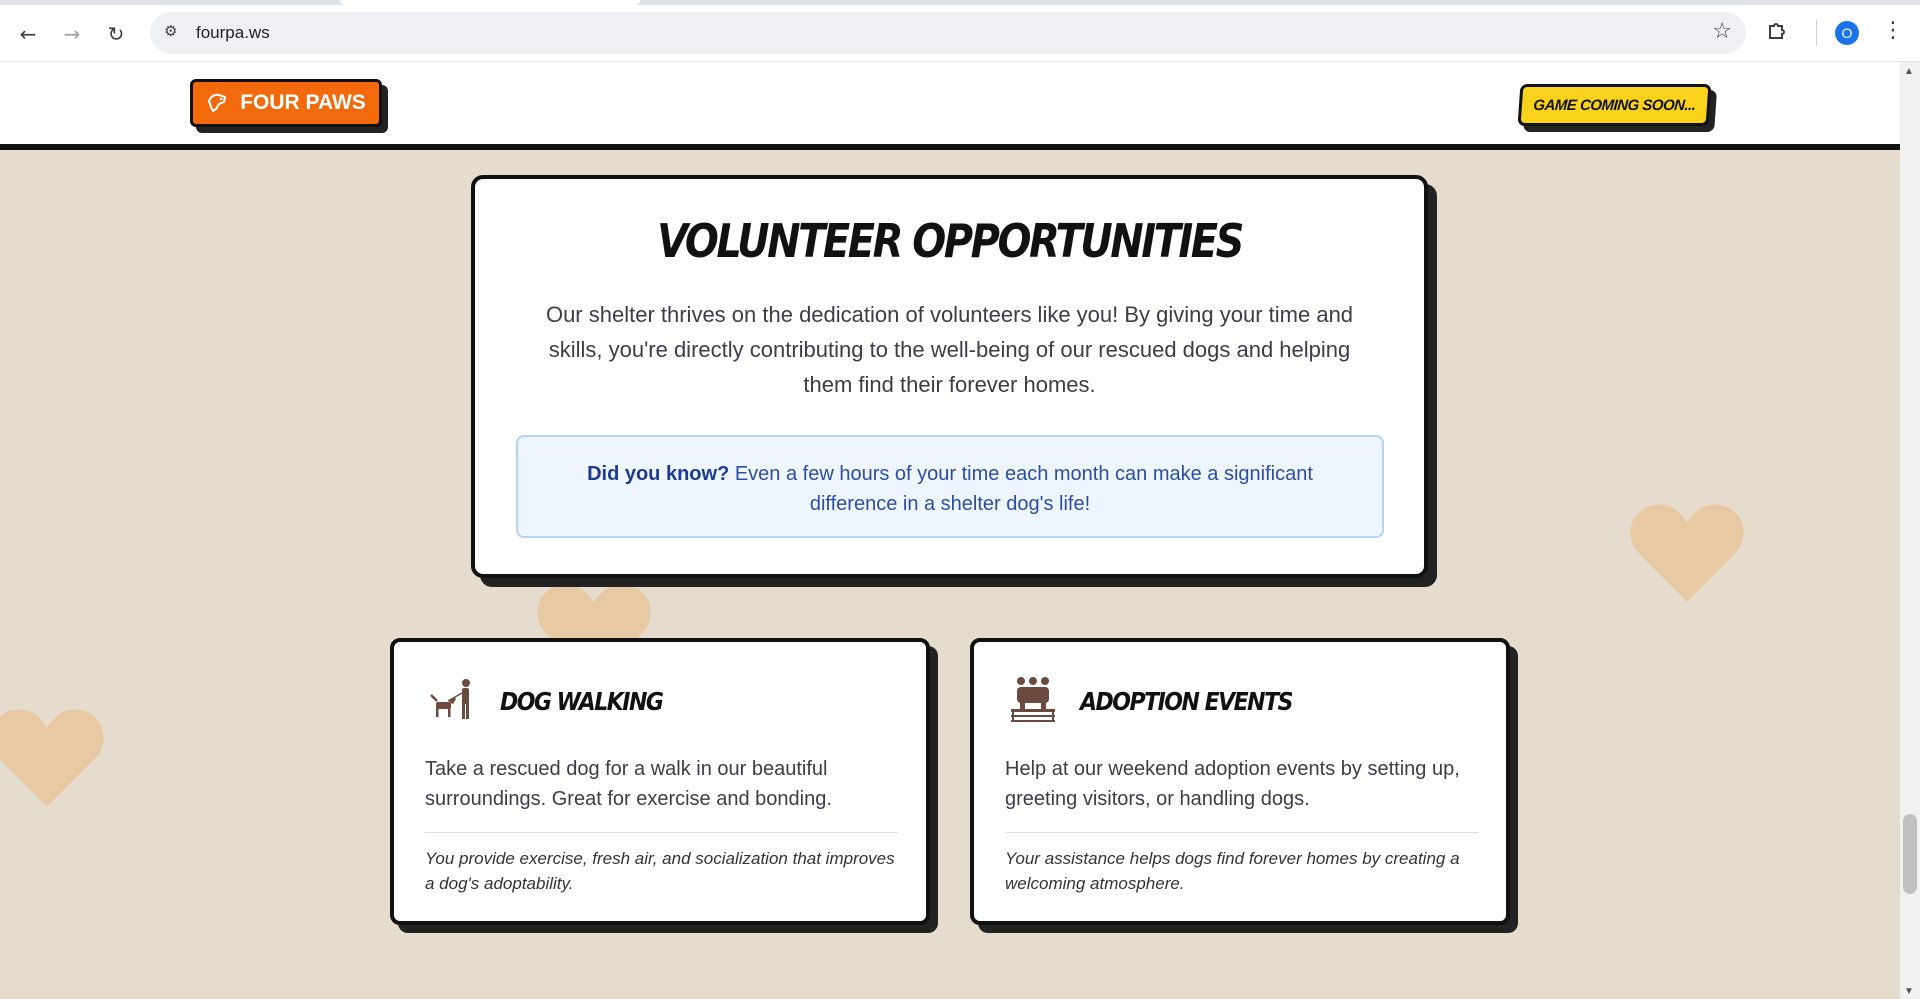  What do you see at coordinates (1781, 33) in the screenshot?
I see `puzzle-icon` at bounding box center [1781, 33].